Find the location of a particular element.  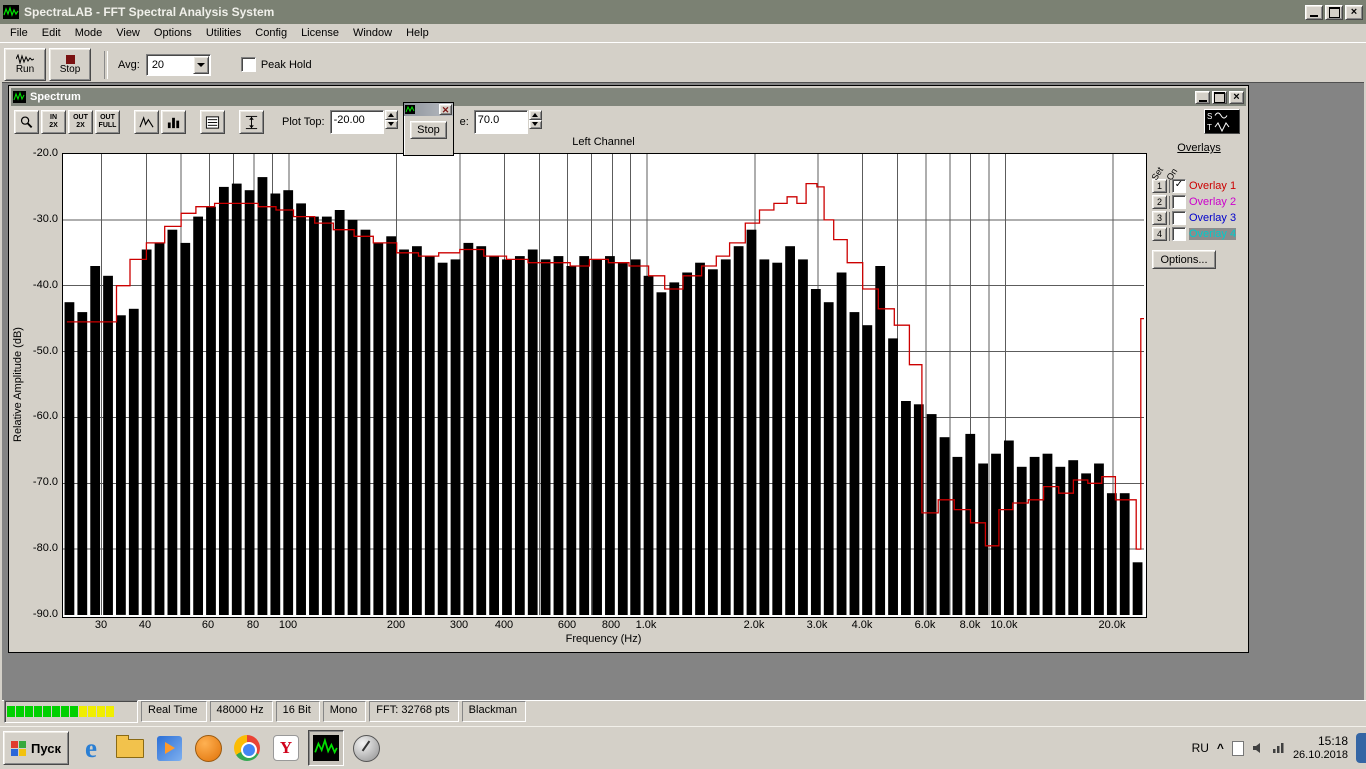

taskbar-icon-internet-explorer: e is located at coordinates (91, 748).